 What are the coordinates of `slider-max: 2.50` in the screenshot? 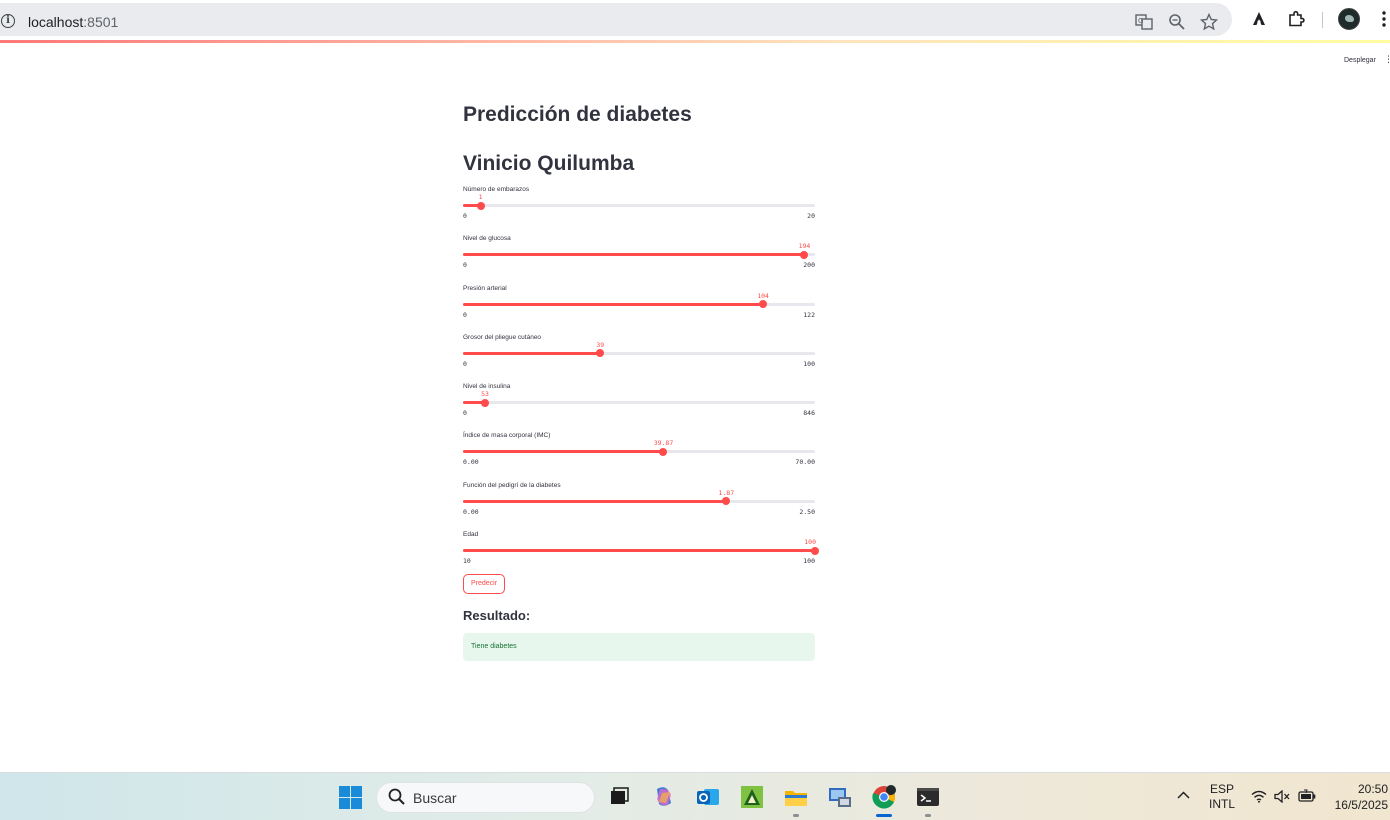 It's located at (807, 511).